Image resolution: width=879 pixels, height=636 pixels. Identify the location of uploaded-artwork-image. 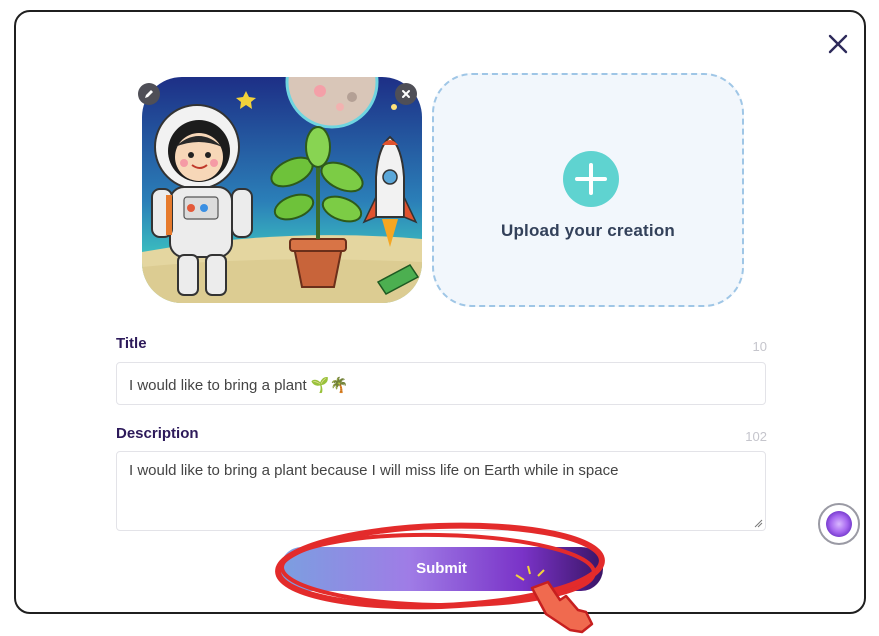
(282, 190).